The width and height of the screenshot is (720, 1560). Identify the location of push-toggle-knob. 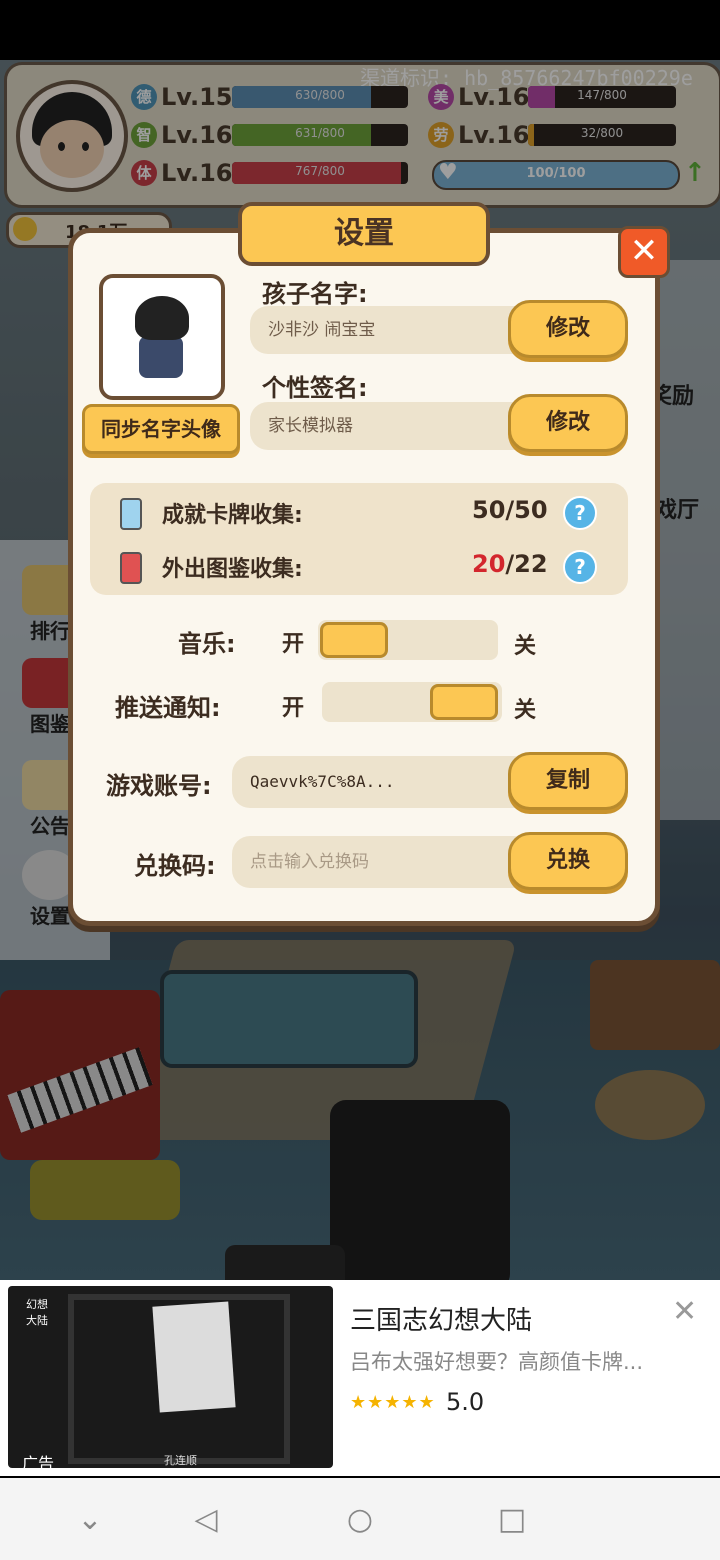
(464, 702).